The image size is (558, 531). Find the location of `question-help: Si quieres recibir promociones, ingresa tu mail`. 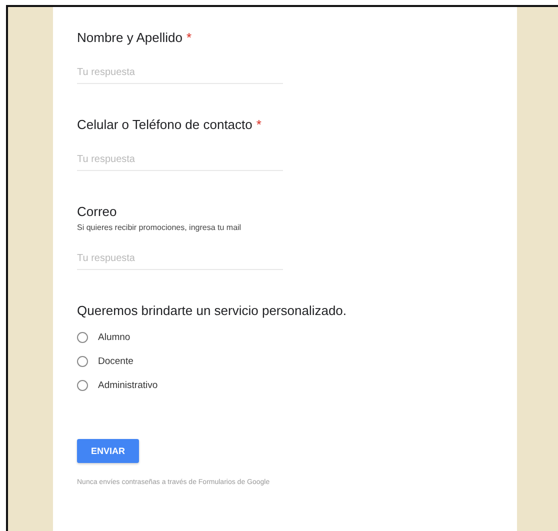

question-help: Si quieres recibir promociones, ingresa tu mail is located at coordinates (159, 228).